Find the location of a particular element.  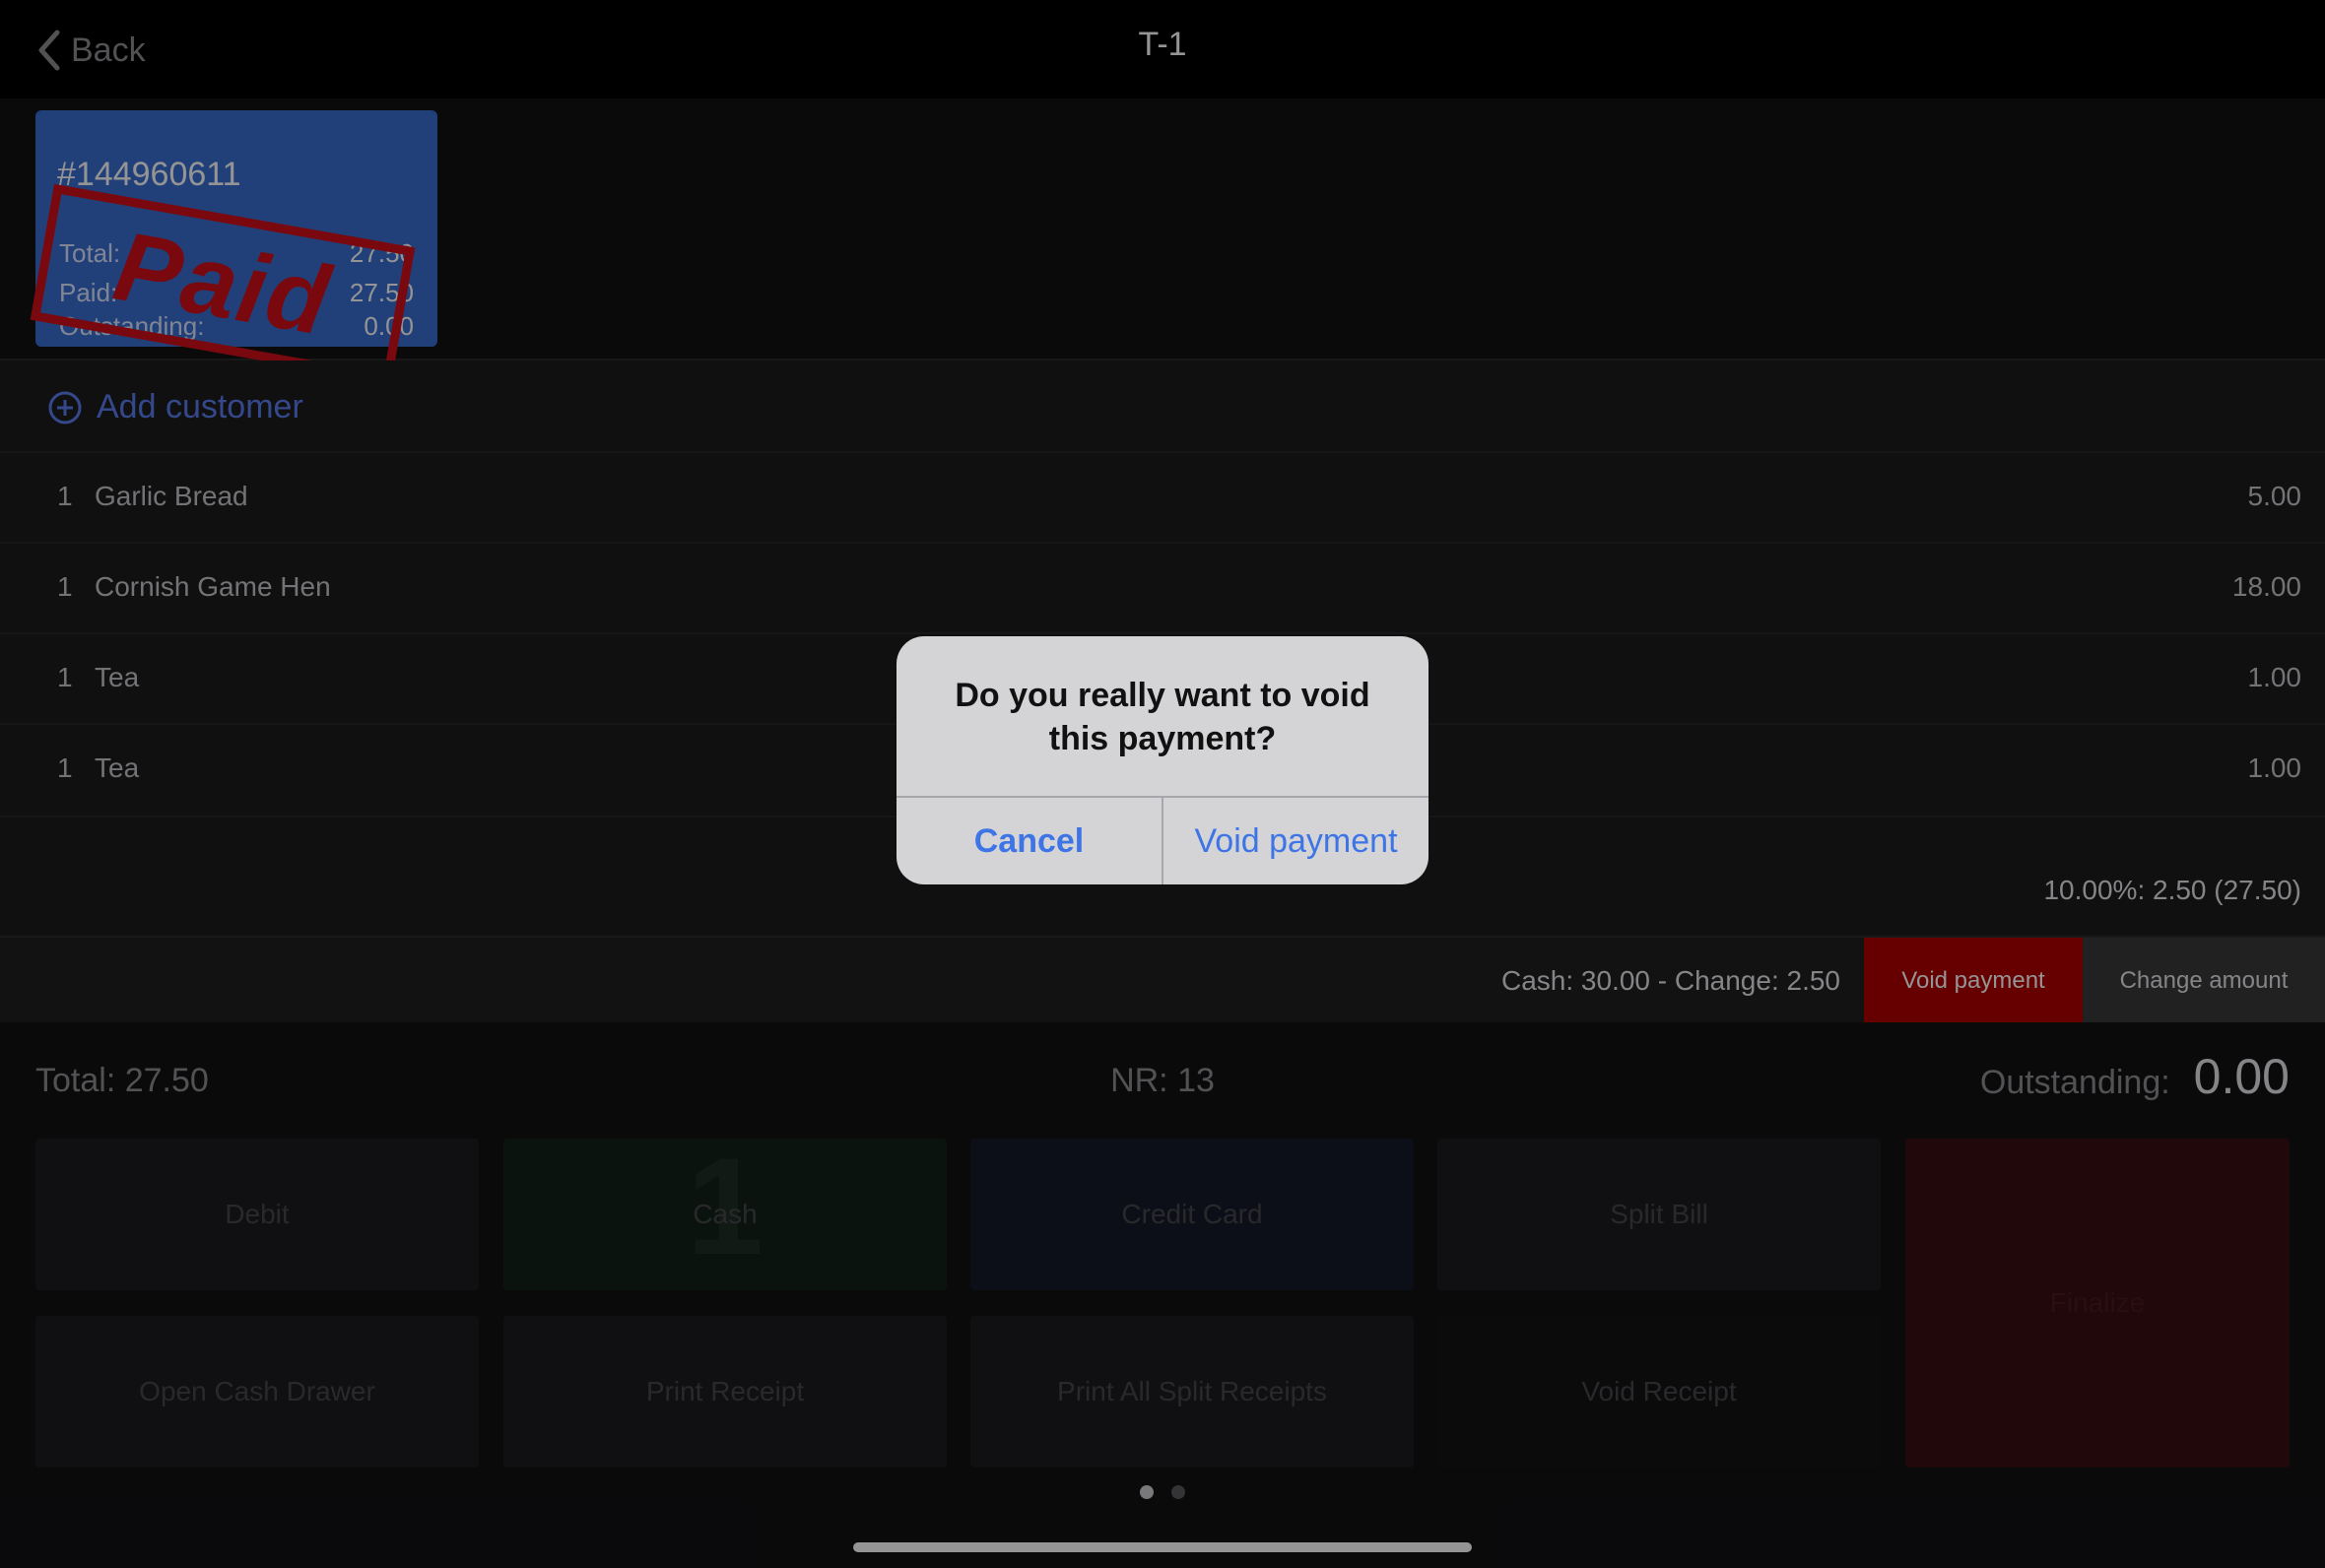

dialog-actions: Cancel Void payment is located at coordinates (1162, 840).